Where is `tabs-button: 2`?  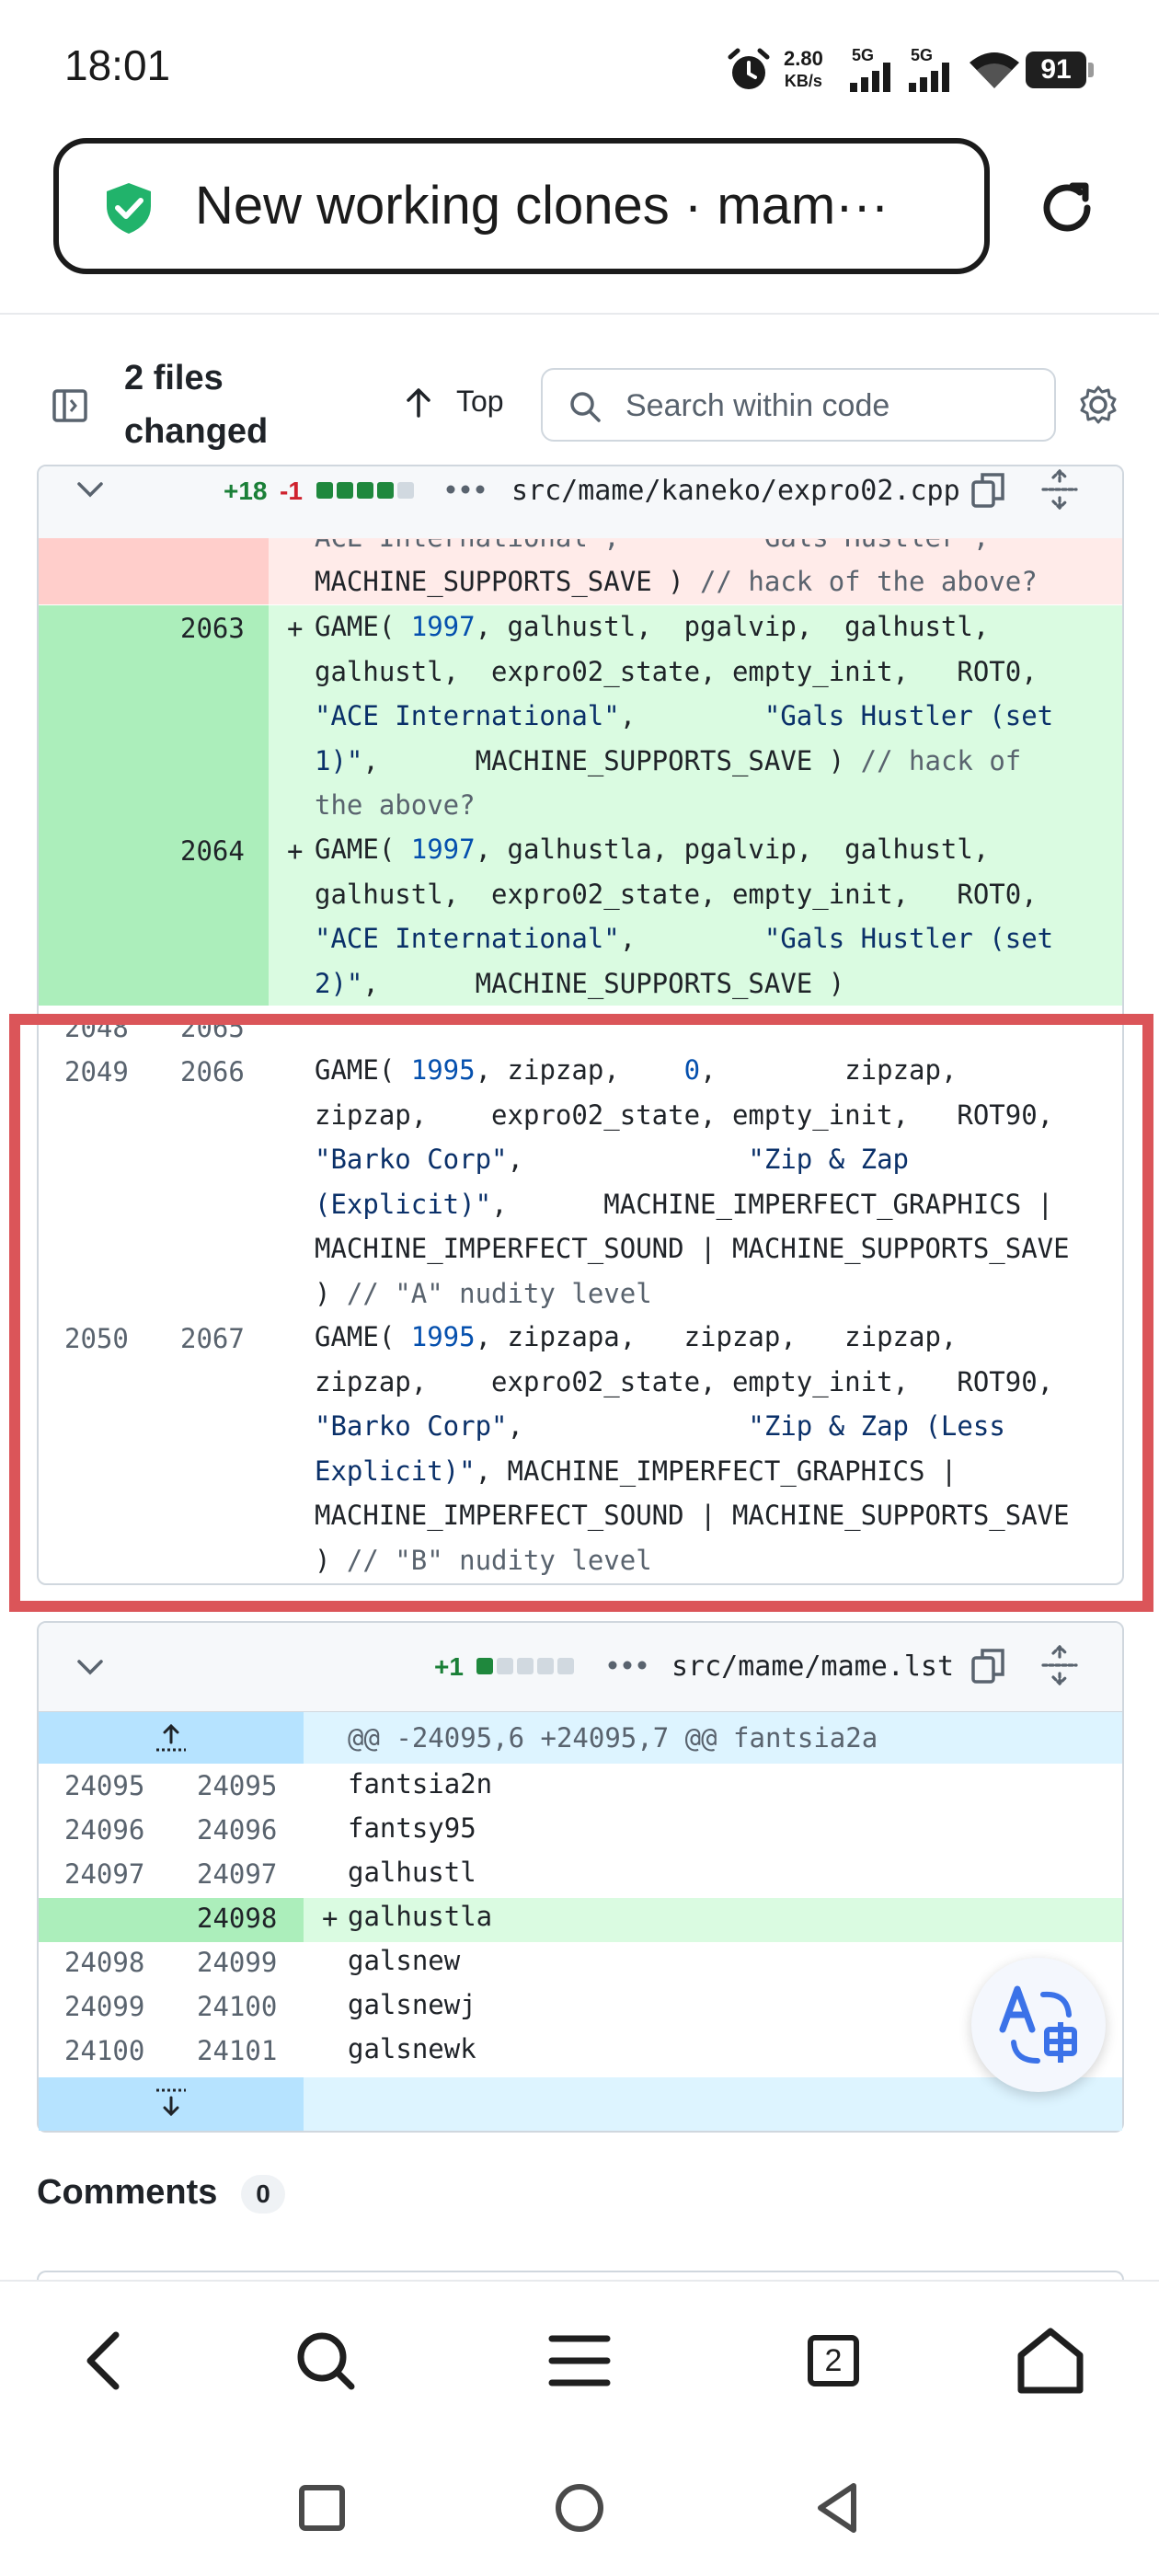 tabs-button: 2 is located at coordinates (833, 2360).